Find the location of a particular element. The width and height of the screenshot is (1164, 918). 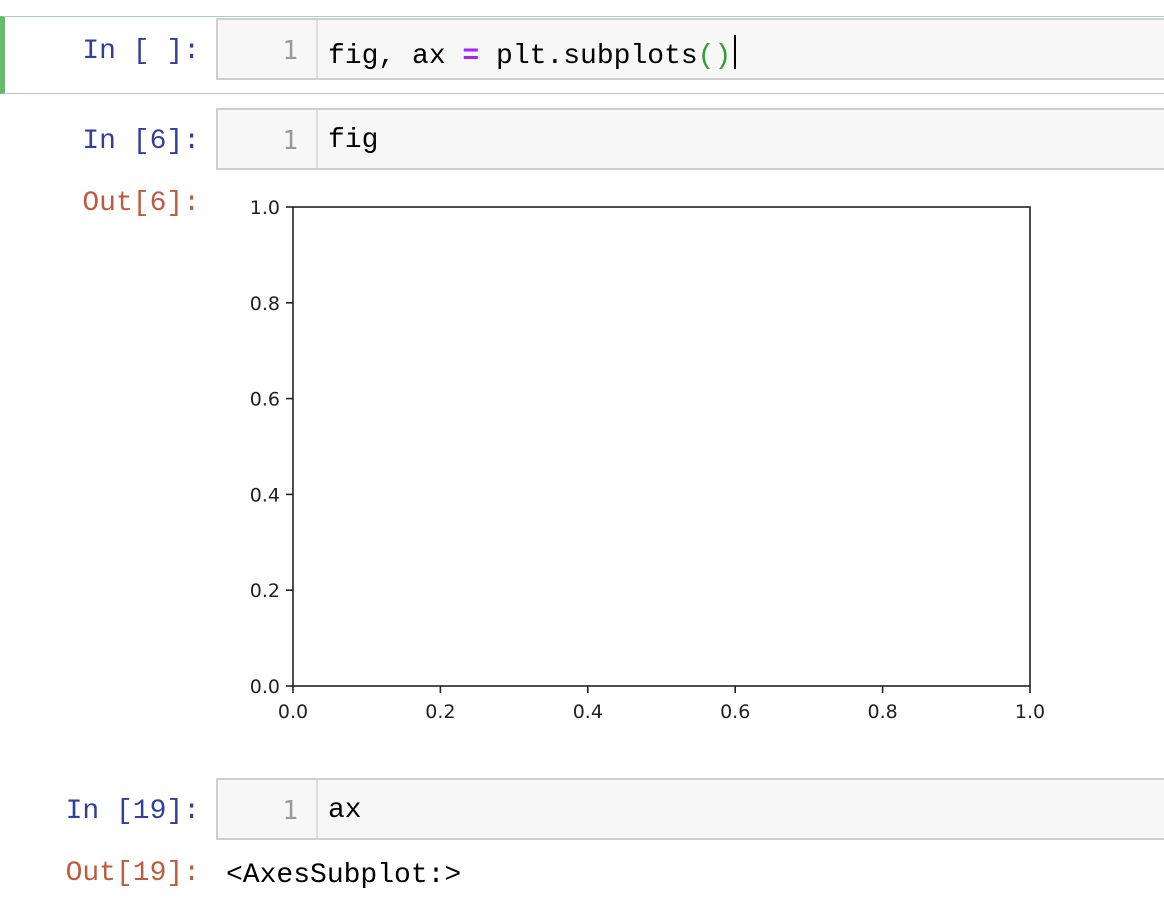

x-tick-label: 0.8 is located at coordinates (882, 712).